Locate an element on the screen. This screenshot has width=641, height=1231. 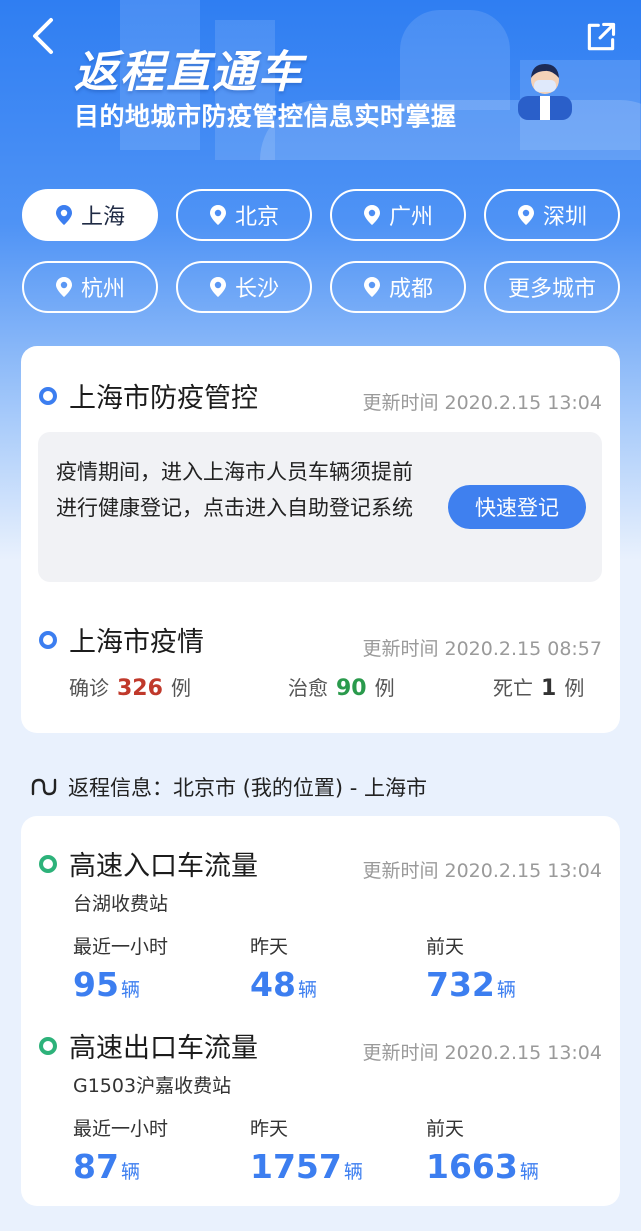
flow-value: 48 is located at coordinates (273, 984).